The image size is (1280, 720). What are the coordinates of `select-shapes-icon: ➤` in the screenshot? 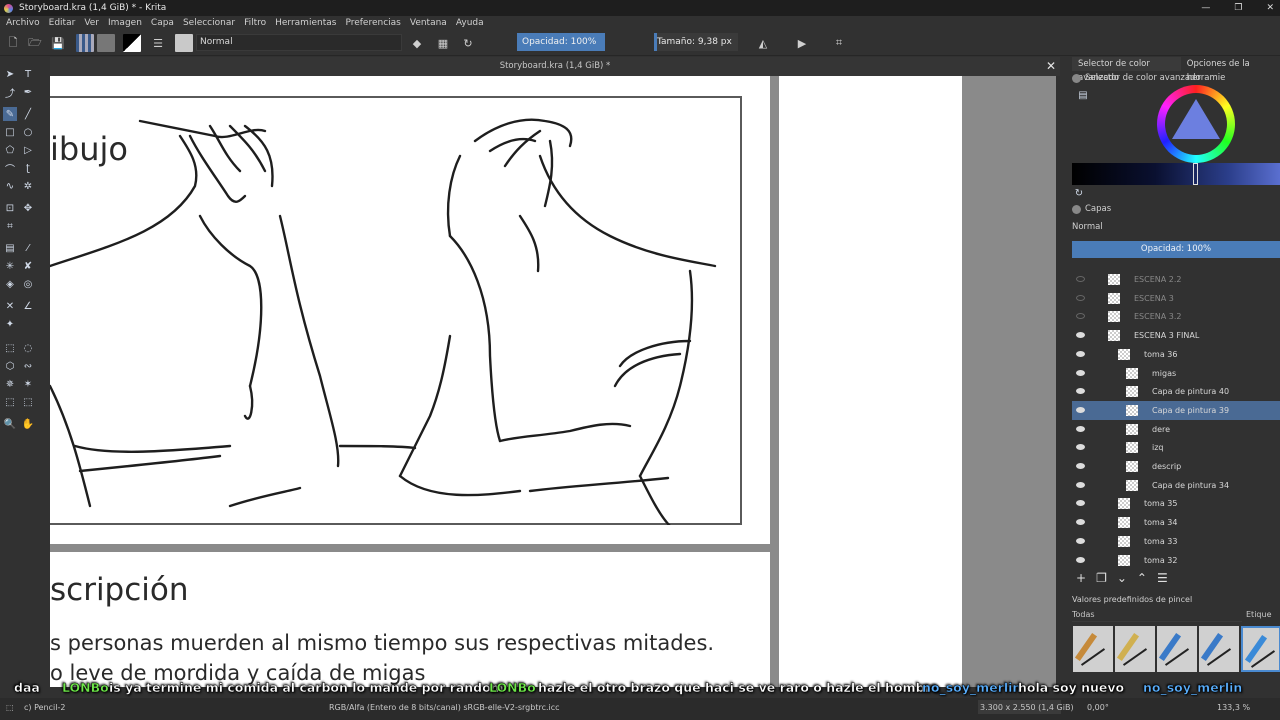 It's located at (10, 74).